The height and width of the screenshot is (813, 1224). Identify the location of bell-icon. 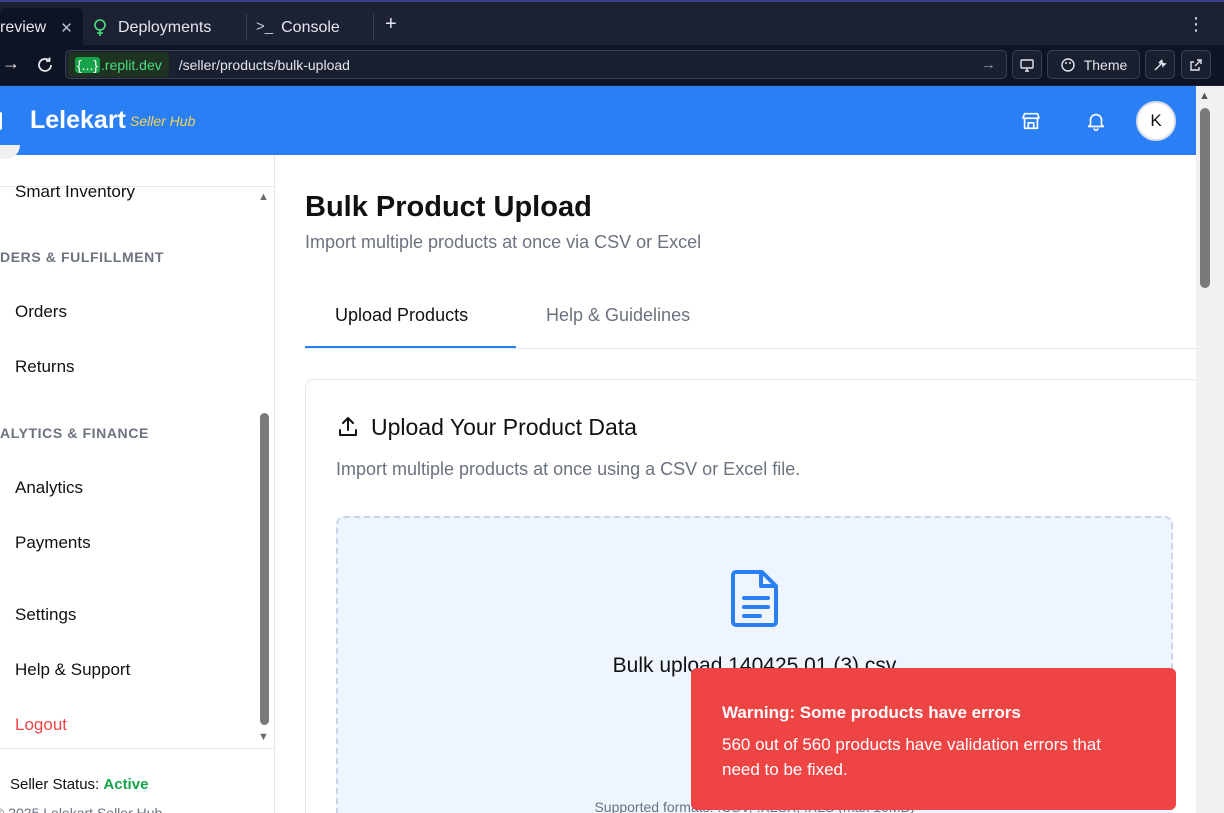
(1096, 121).